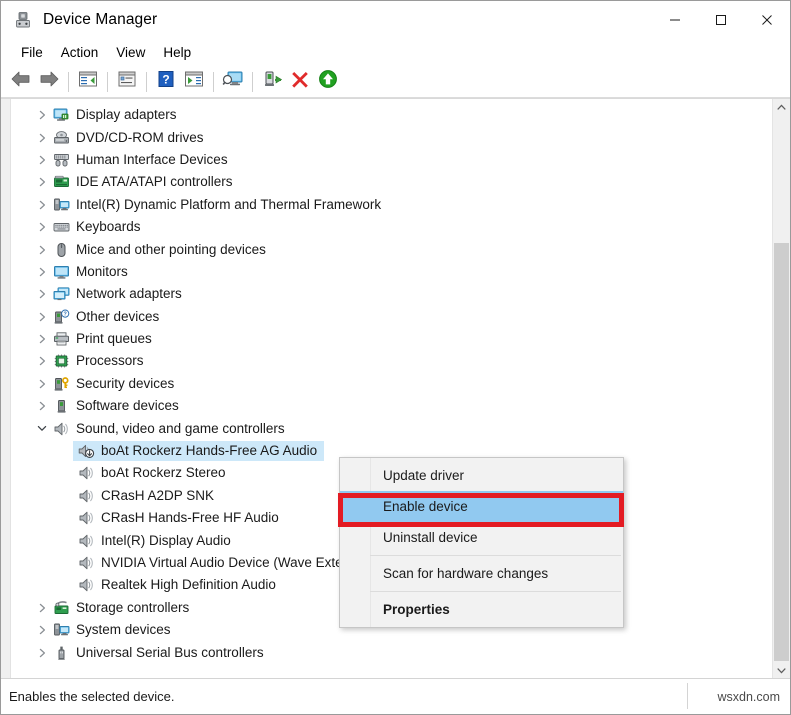  I want to click on speaker-icon, so click(86, 563).